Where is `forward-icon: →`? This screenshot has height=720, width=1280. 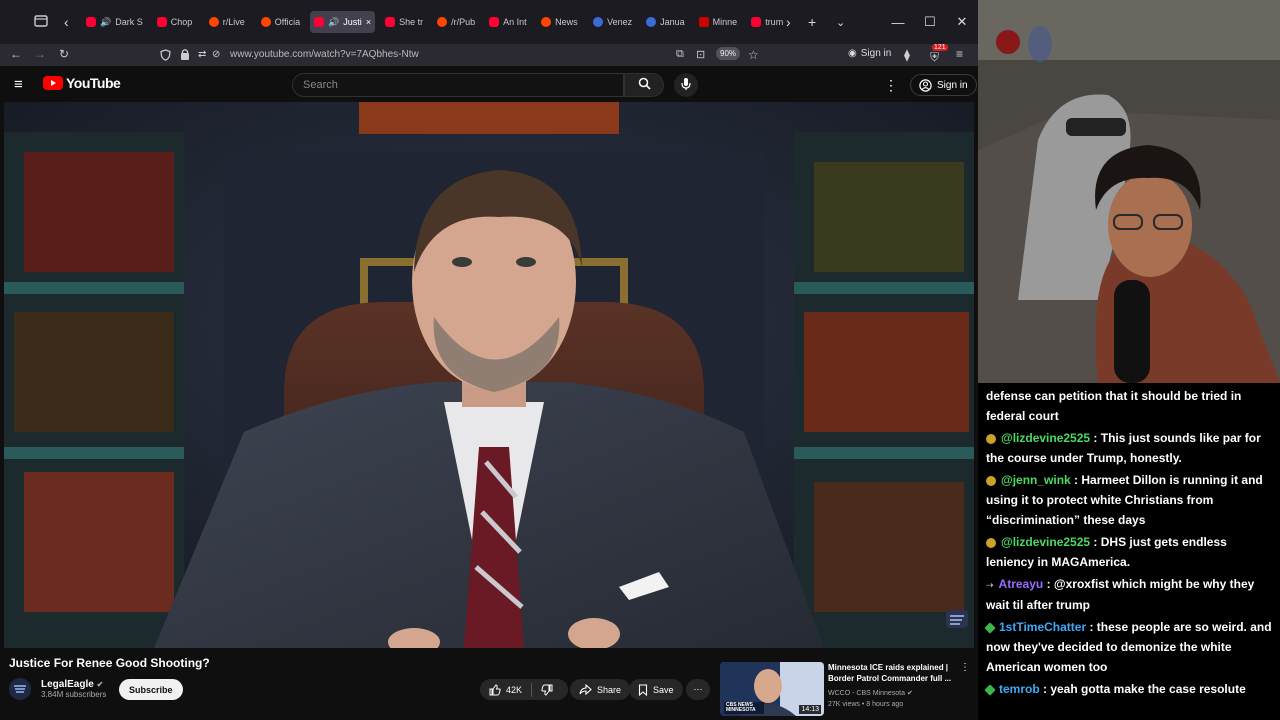
forward-icon: → is located at coordinates (40, 54).